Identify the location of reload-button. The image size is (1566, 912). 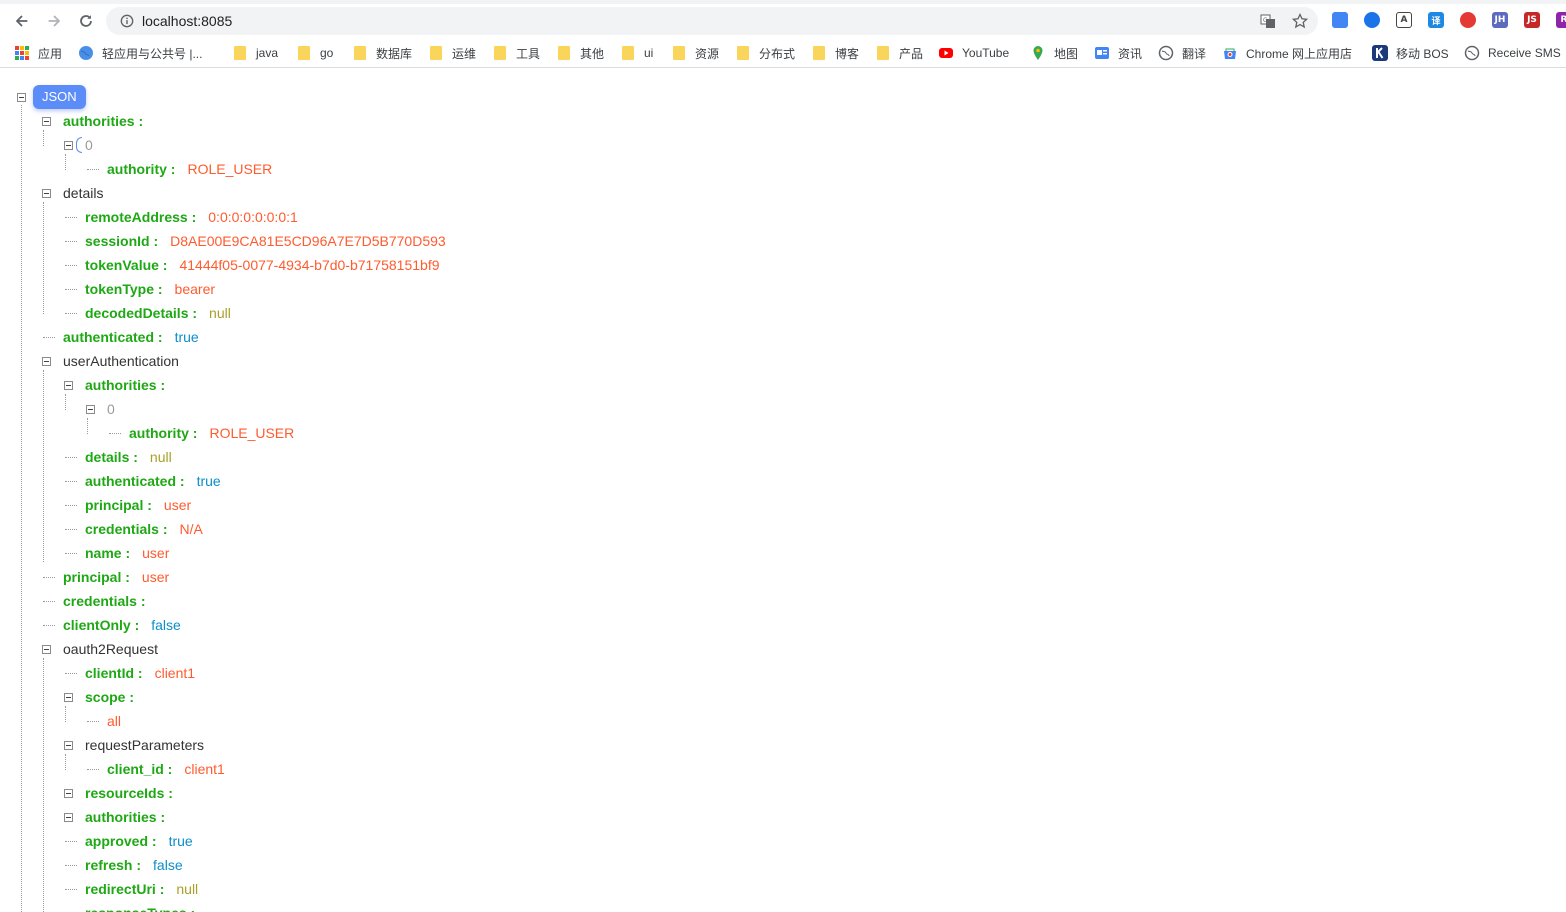
(86, 21).